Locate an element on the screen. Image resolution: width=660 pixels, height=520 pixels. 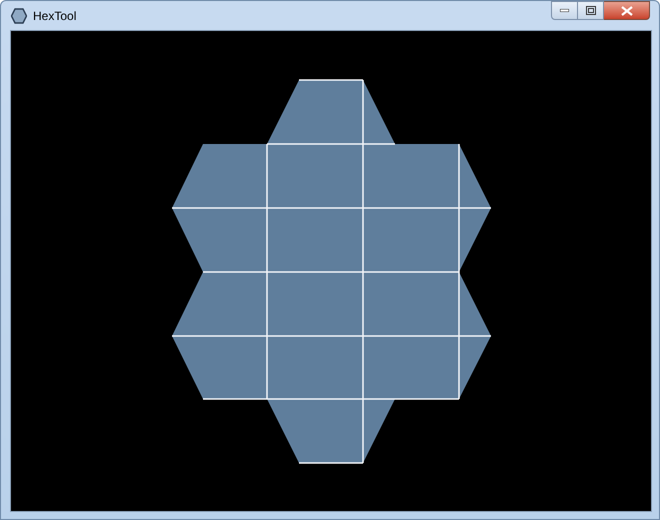
minimize-button is located at coordinates (564, 10).